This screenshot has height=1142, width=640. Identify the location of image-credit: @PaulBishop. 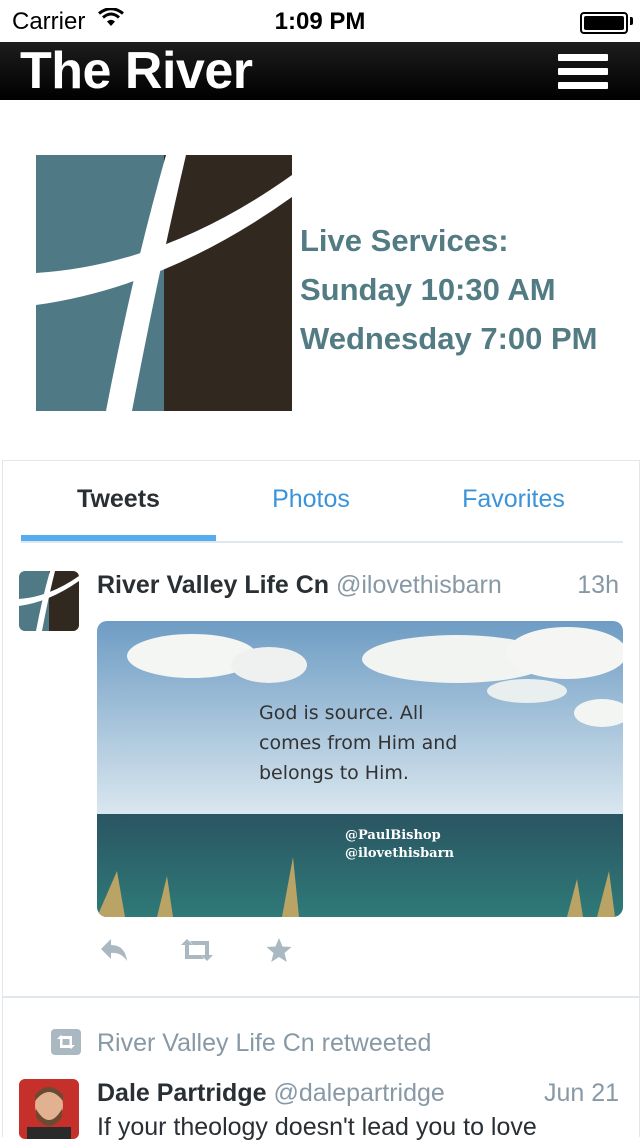
(393, 835).